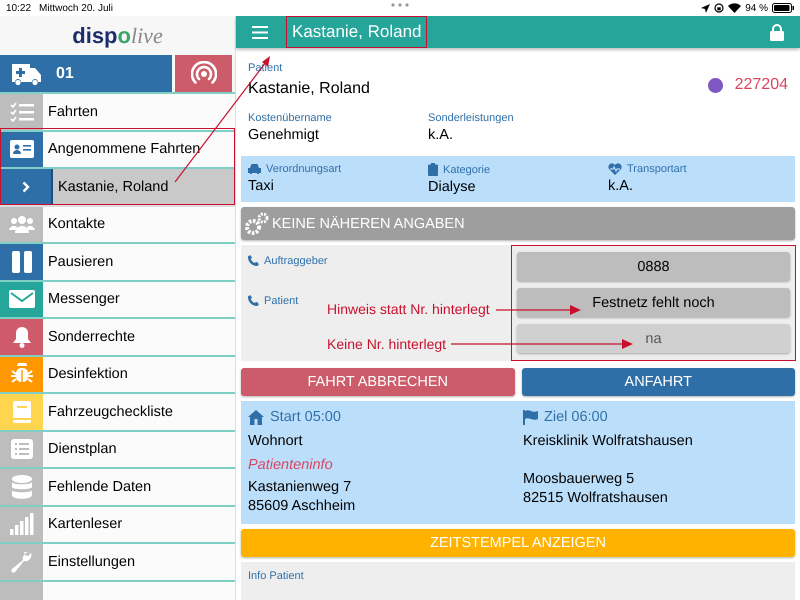  Describe the element at coordinates (596, 498) in the screenshot. I see `destination-city: 82515 Wolfratshausen` at that location.